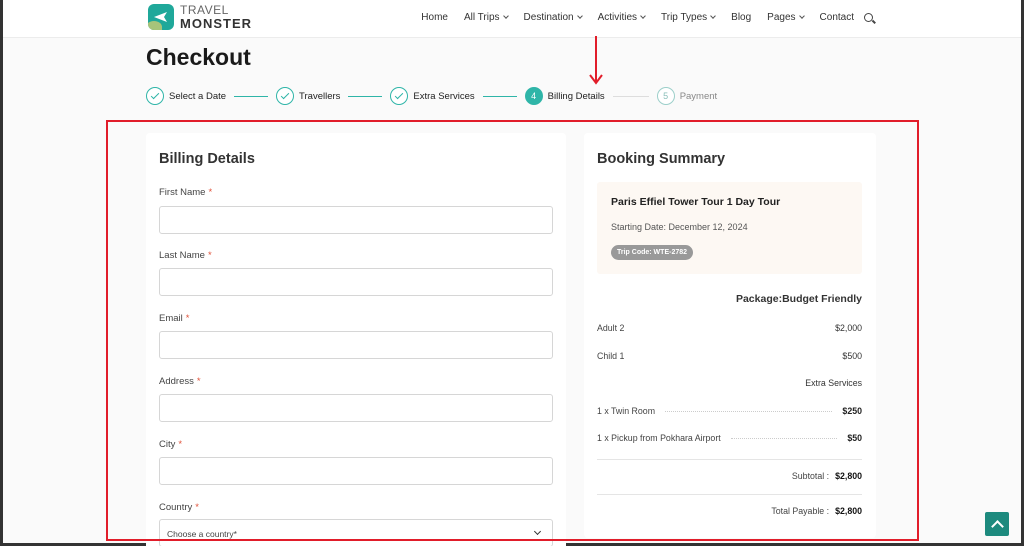 The width and height of the screenshot is (1024, 546). Describe the element at coordinates (198, 96) in the screenshot. I see `step-label: Select a Date` at that location.